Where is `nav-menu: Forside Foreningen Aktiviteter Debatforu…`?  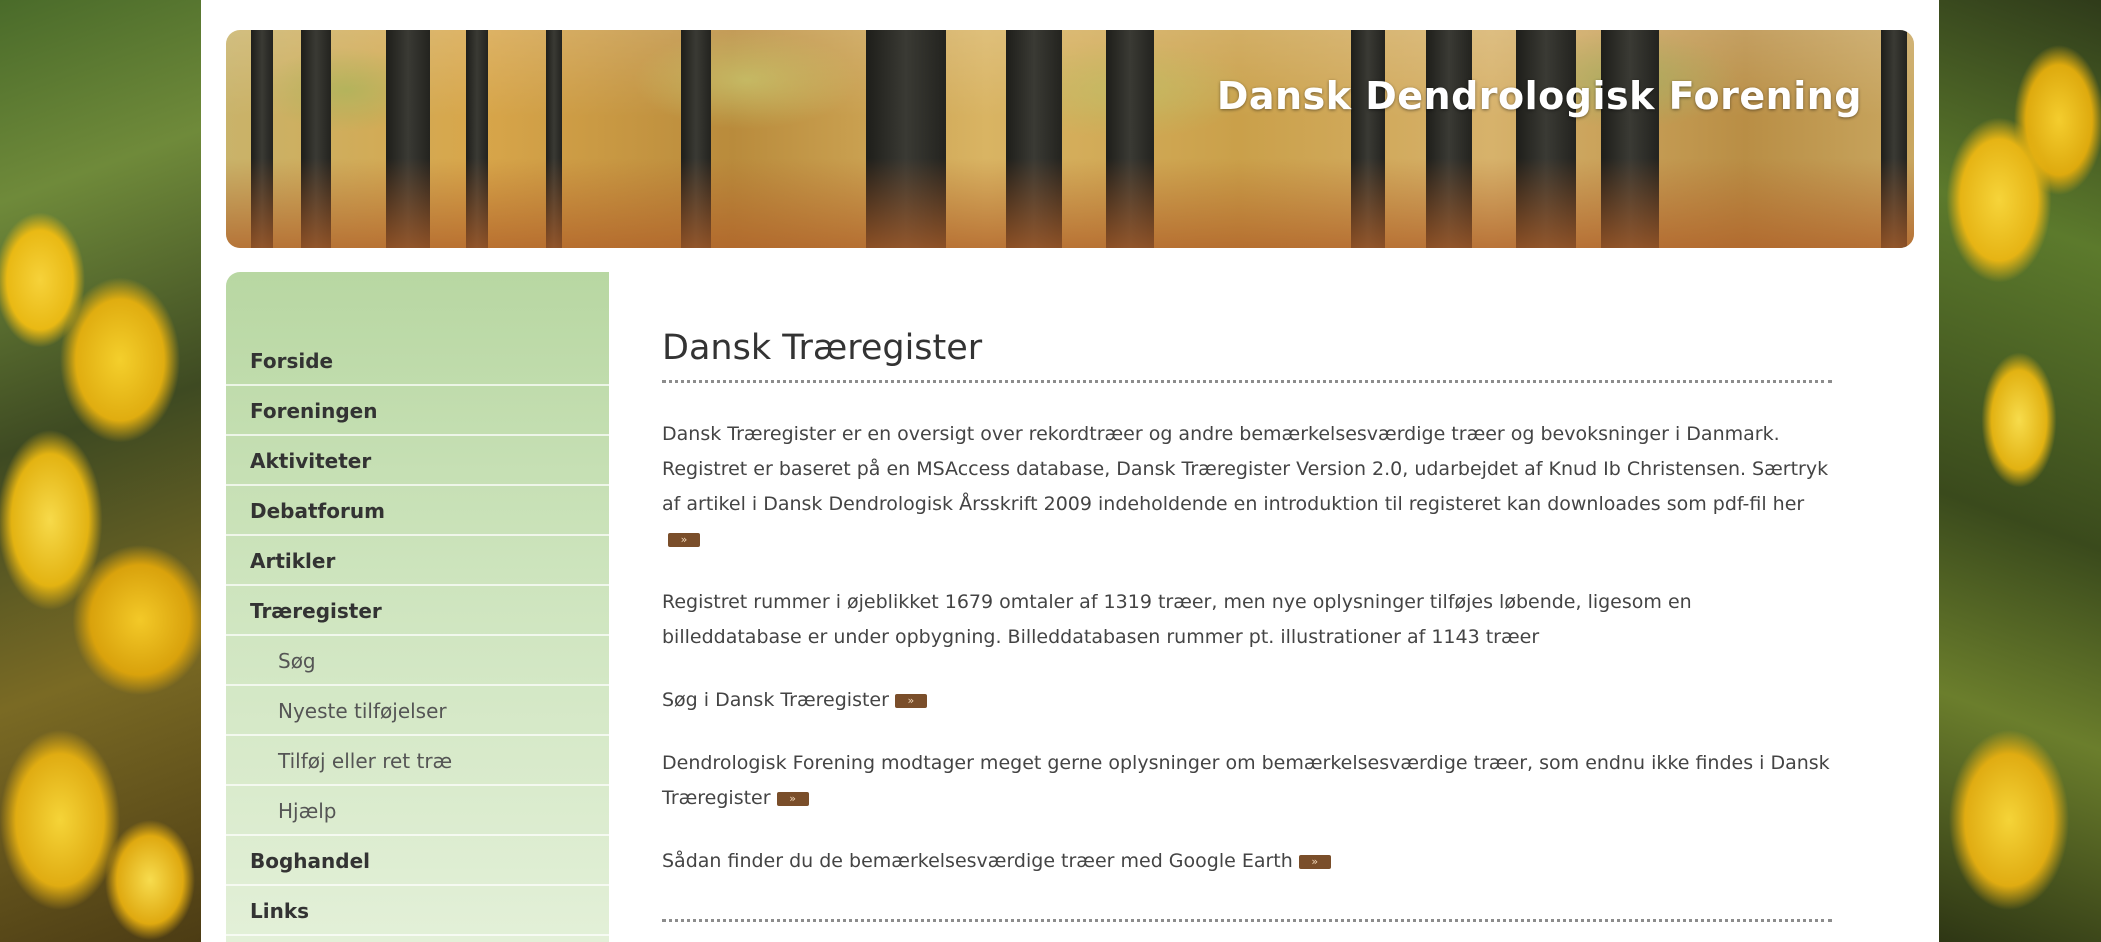 nav-menu: Forside Foreningen Aktiviteter Debatforu… is located at coordinates (417, 636).